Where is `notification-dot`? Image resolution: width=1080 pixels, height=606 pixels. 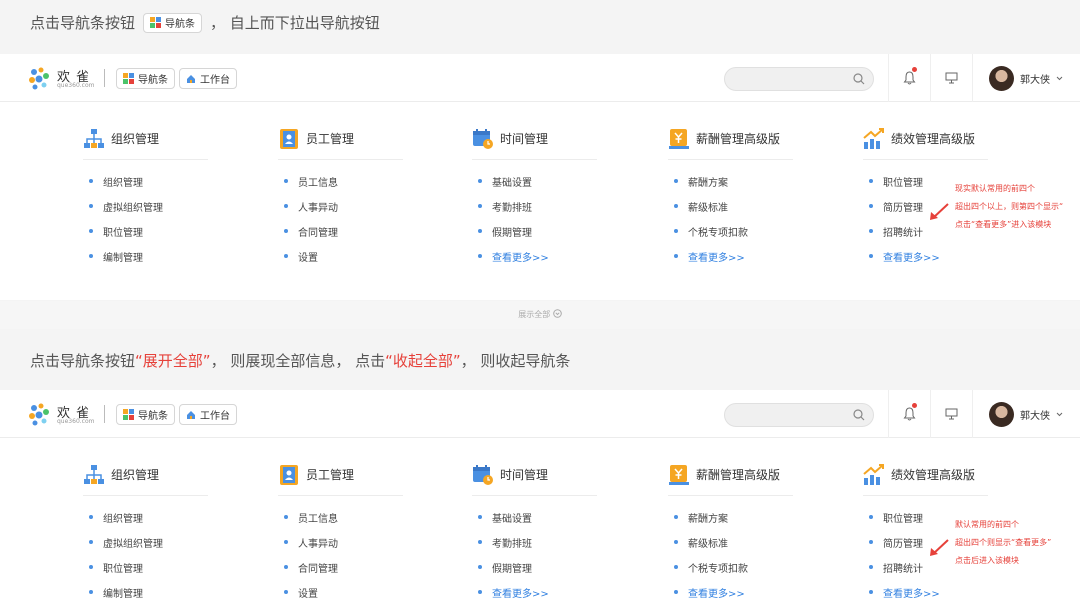
notification-dot is located at coordinates (914, 405).